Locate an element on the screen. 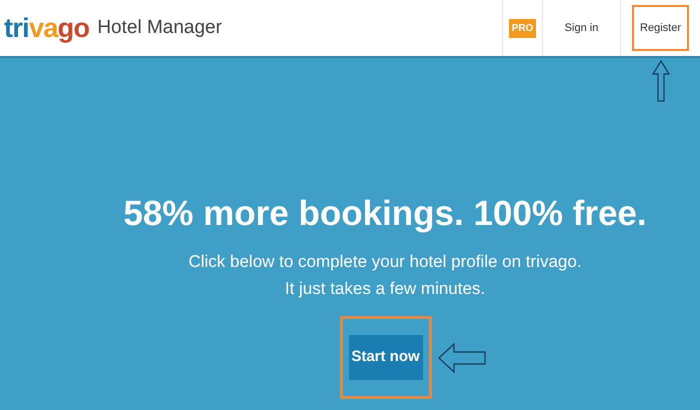  sign-in-link: Sign in is located at coordinates (581, 28).